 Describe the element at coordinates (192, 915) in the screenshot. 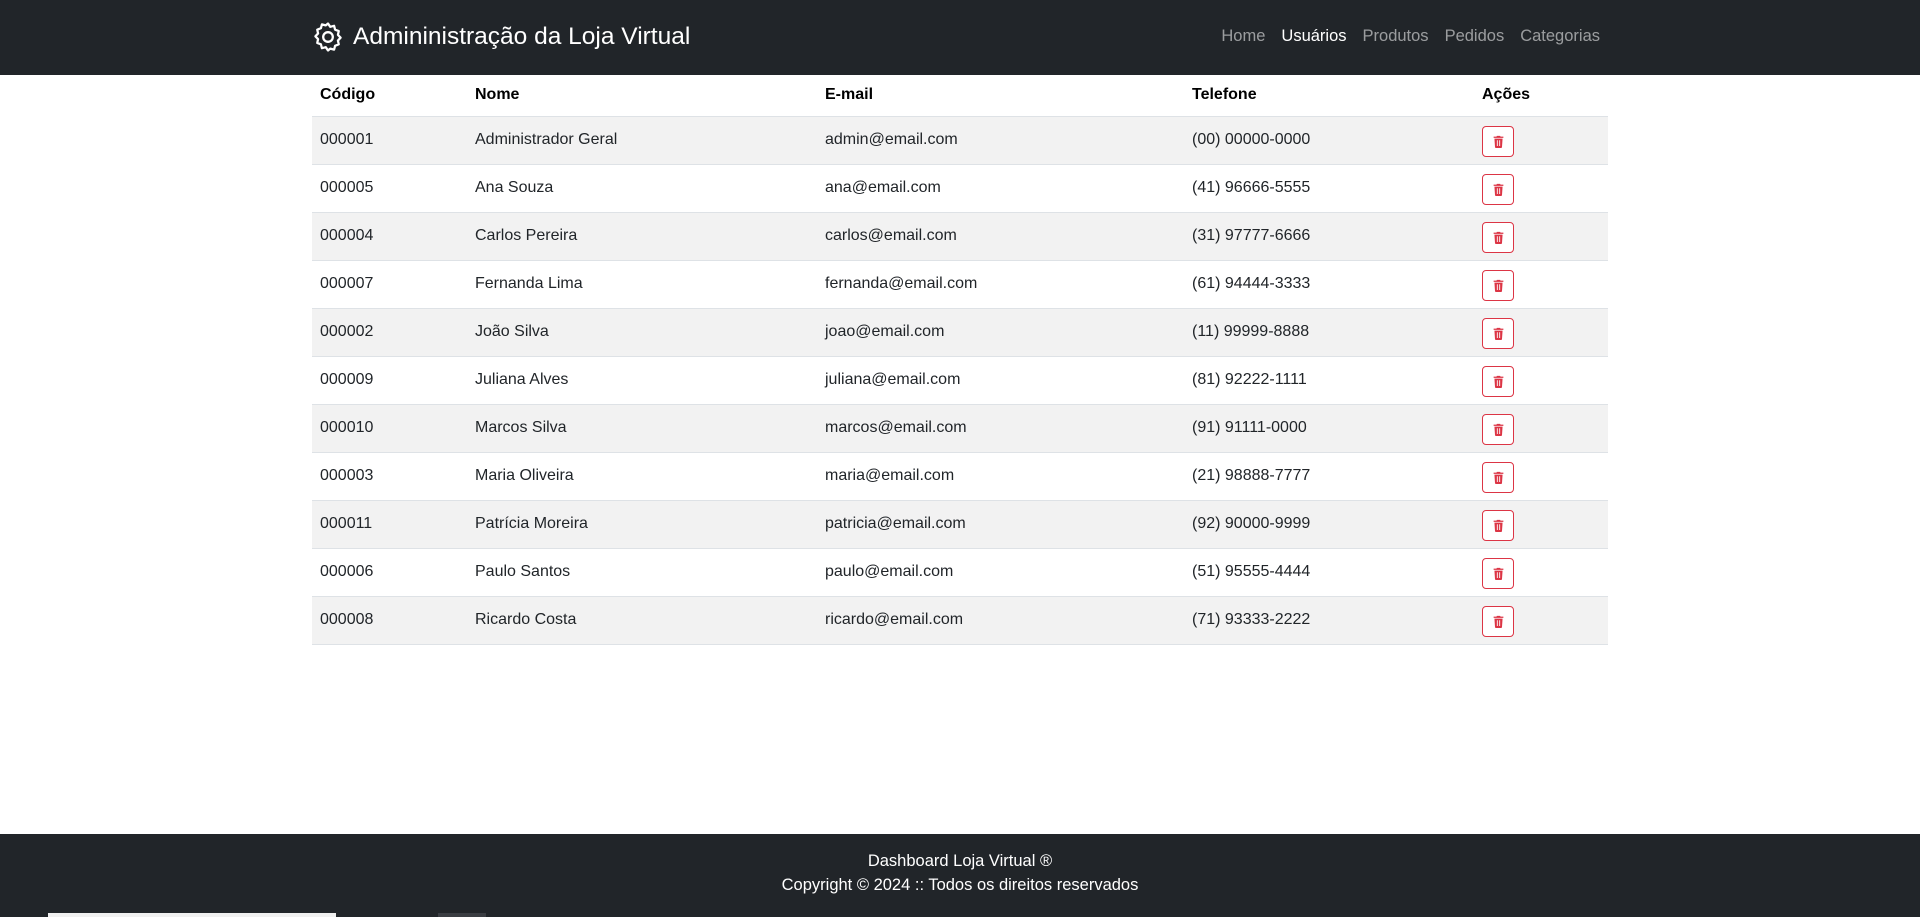

I see `taskbar-strip` at that location.